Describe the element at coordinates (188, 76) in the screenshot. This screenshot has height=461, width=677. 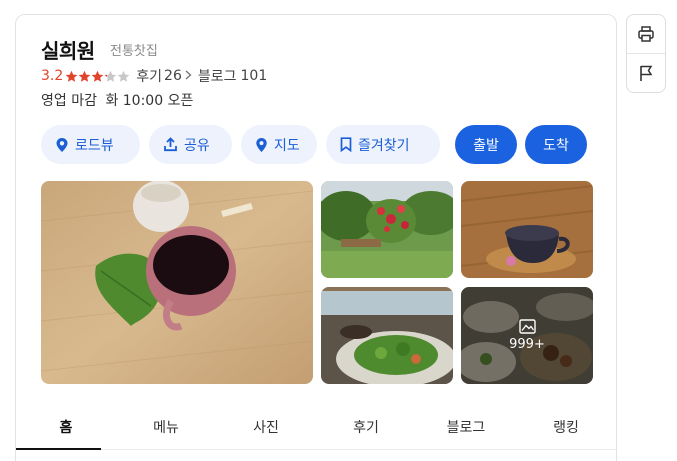
I see `chevron-right-icon` at that location.